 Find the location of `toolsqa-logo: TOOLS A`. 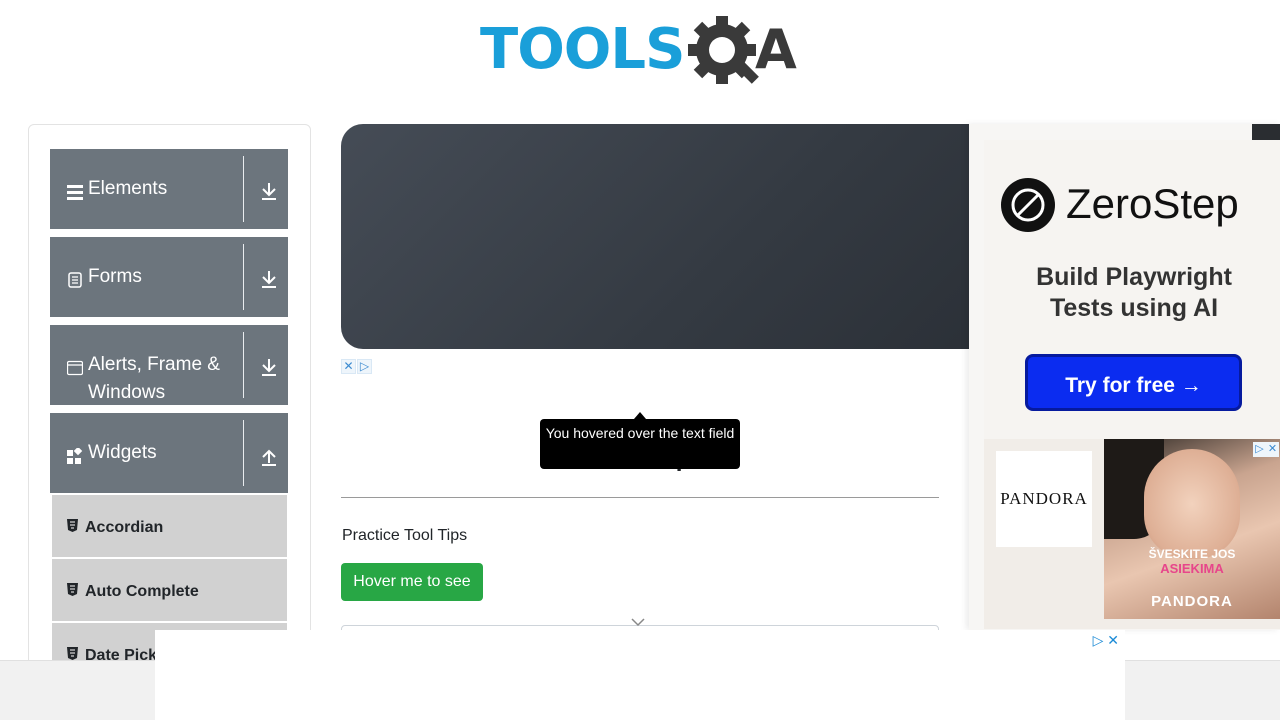

toolsqa-logo: TOOLS A is located at coordinates (645, 54).